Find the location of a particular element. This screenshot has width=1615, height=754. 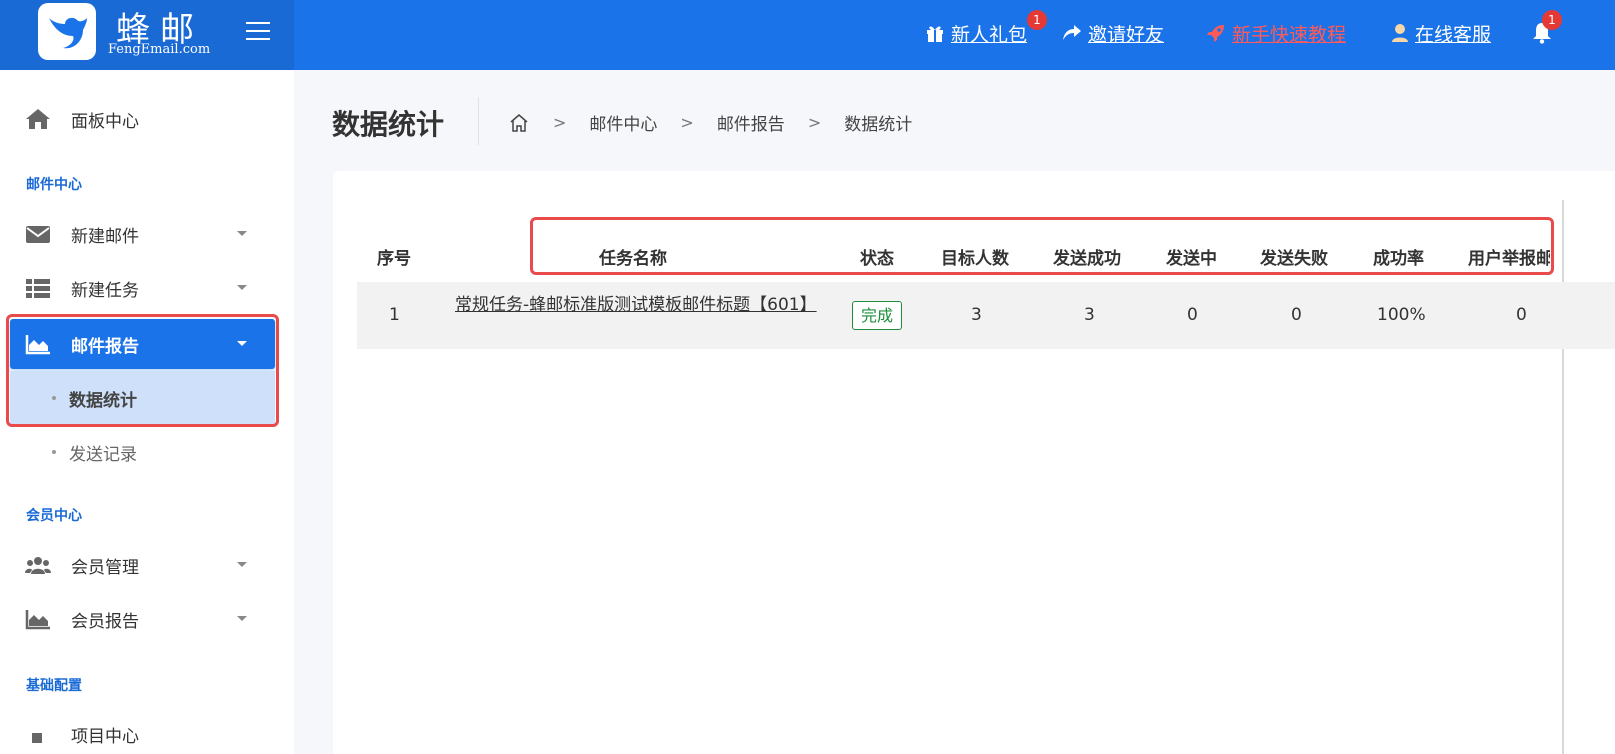

bird-logo-icon is located at coordinates (67, 31).